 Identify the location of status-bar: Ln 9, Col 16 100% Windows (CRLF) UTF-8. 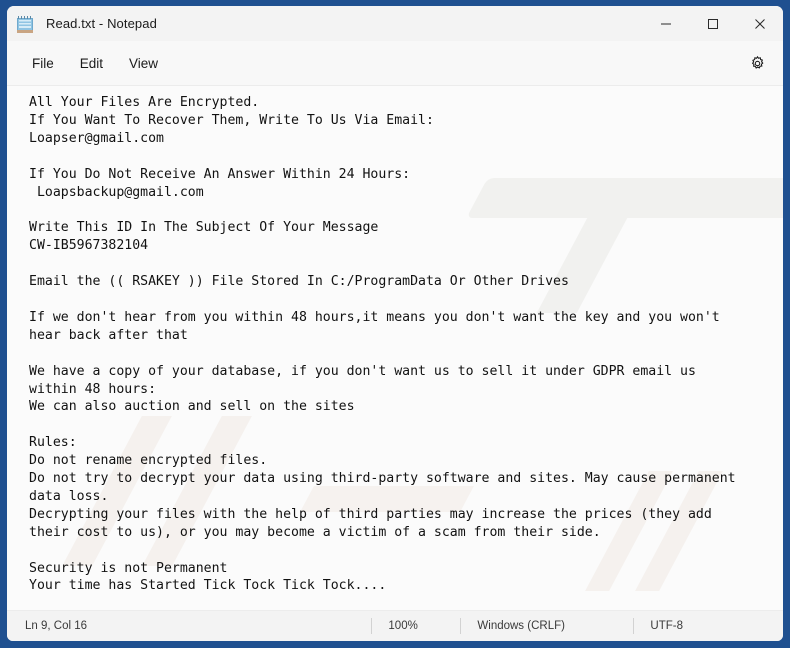
(395, 625).